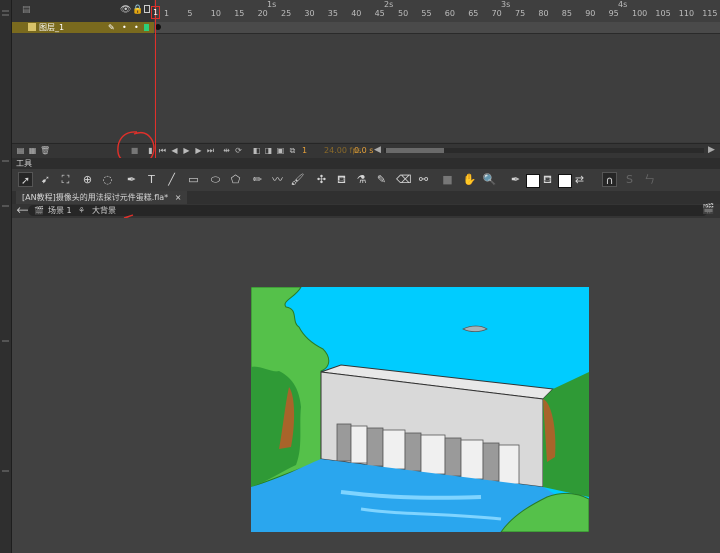 The width and height of the screenshot is (720, 553). I want to click on 3d-rotation-tool-icon: ⊕, so click(87, 179).